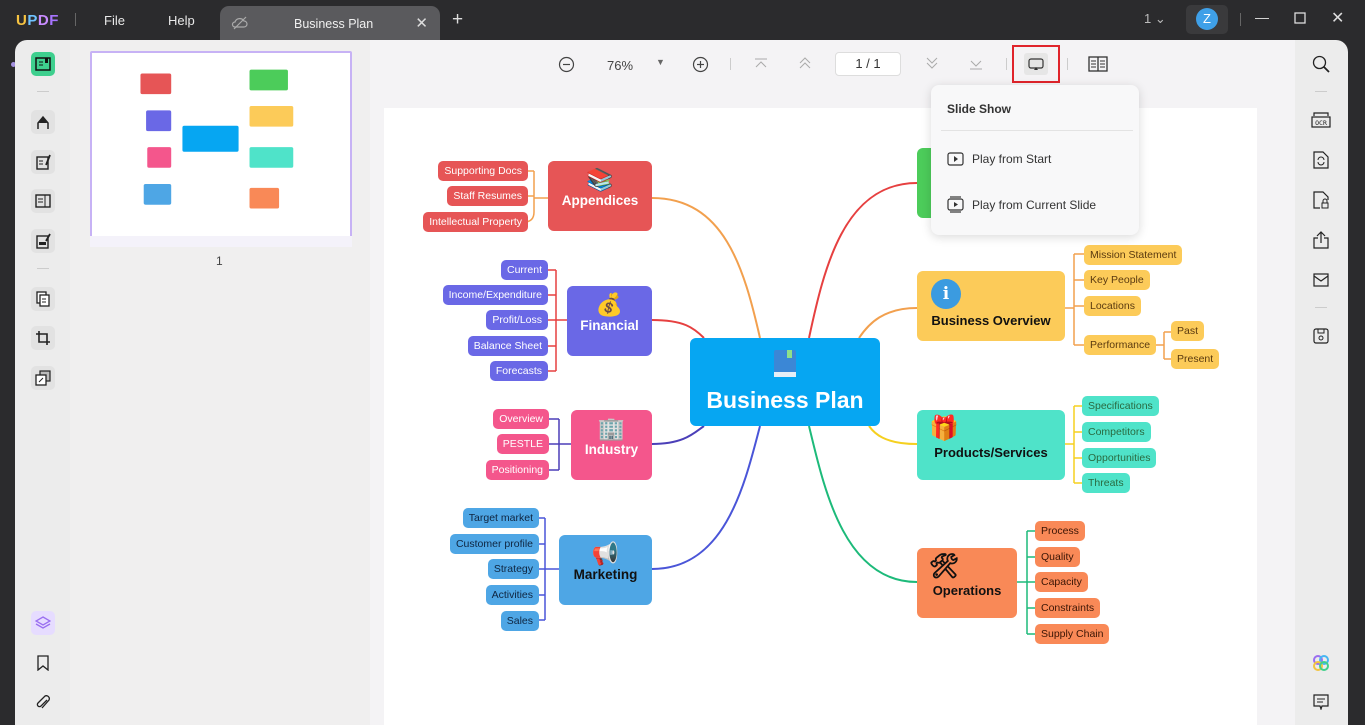 This screenshot has width=1365, height=725. Describe the element at coordinates (932, 64) in the screenshot. I see `next-page-icon` at that location.